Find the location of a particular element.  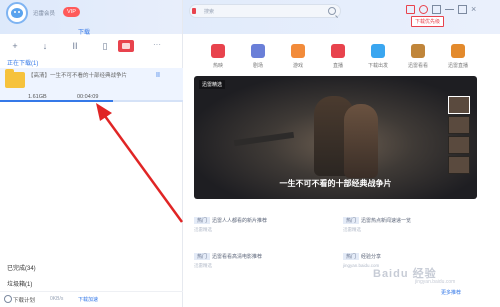

app-shortcut: 剧场 is located at coordinates (258, 56).